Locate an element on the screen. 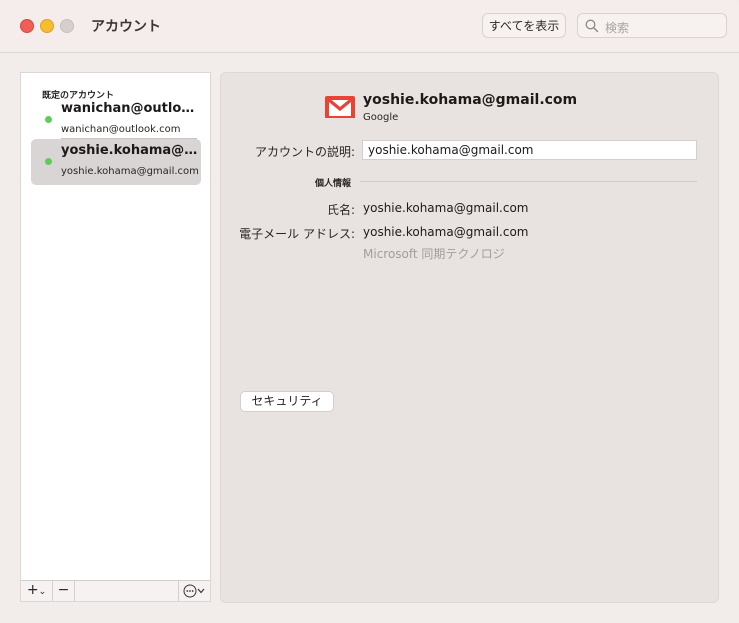  minimize-window-button is located at coordinates (47, 26).